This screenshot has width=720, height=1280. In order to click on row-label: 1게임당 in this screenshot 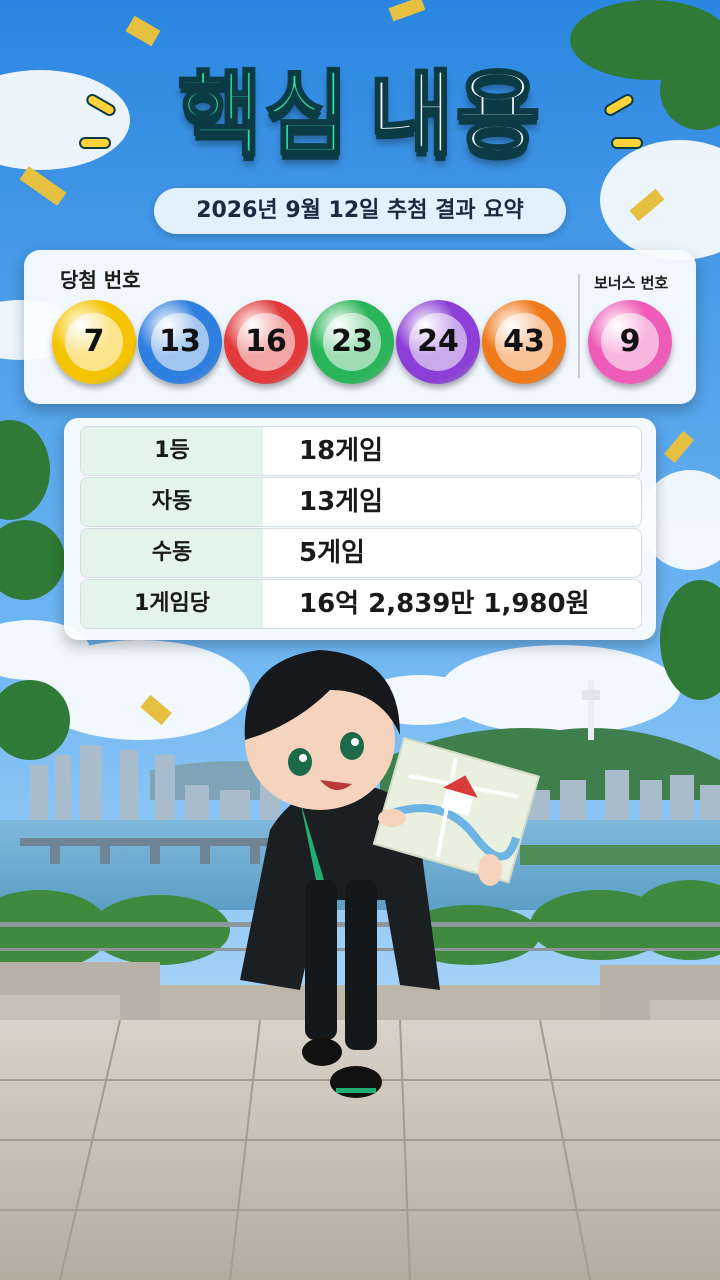, I will do `click(172, 604)`.